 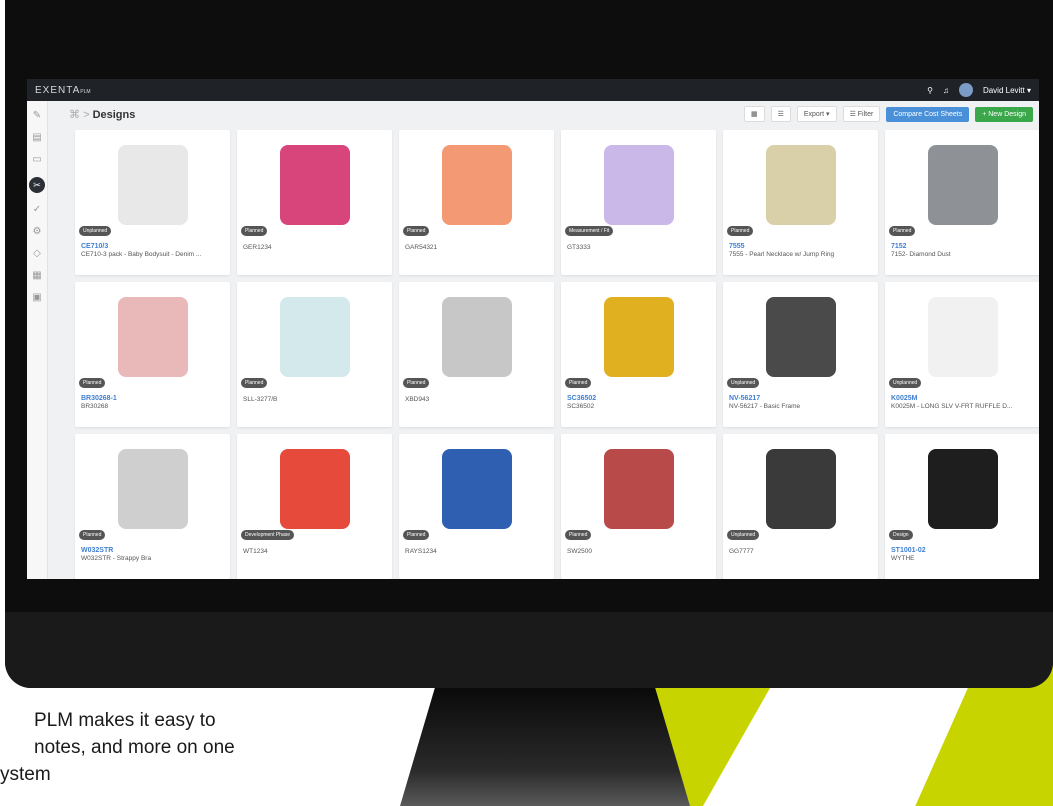 What do you see at coordinates (533, 90) in the screenshot?
I see `top-bar: EXENTAPLM ⚲ ♫ David Levitt ▾` at bounding box center [533, 90].